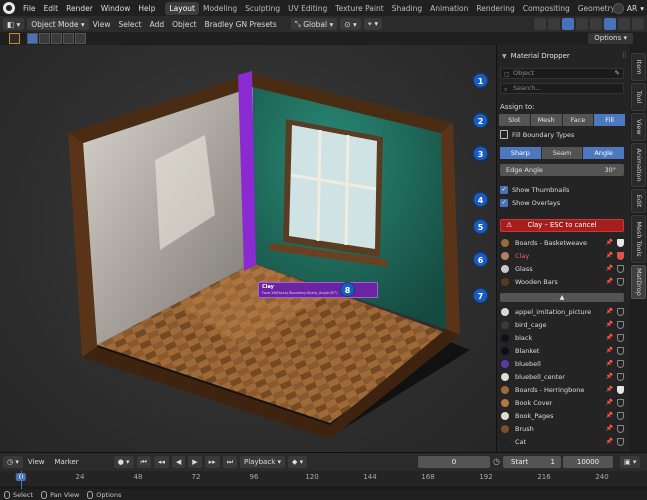 The height and width of the screenshot is (500, 647). I want to click on list-item: Brush 📌, so click(562, 428).